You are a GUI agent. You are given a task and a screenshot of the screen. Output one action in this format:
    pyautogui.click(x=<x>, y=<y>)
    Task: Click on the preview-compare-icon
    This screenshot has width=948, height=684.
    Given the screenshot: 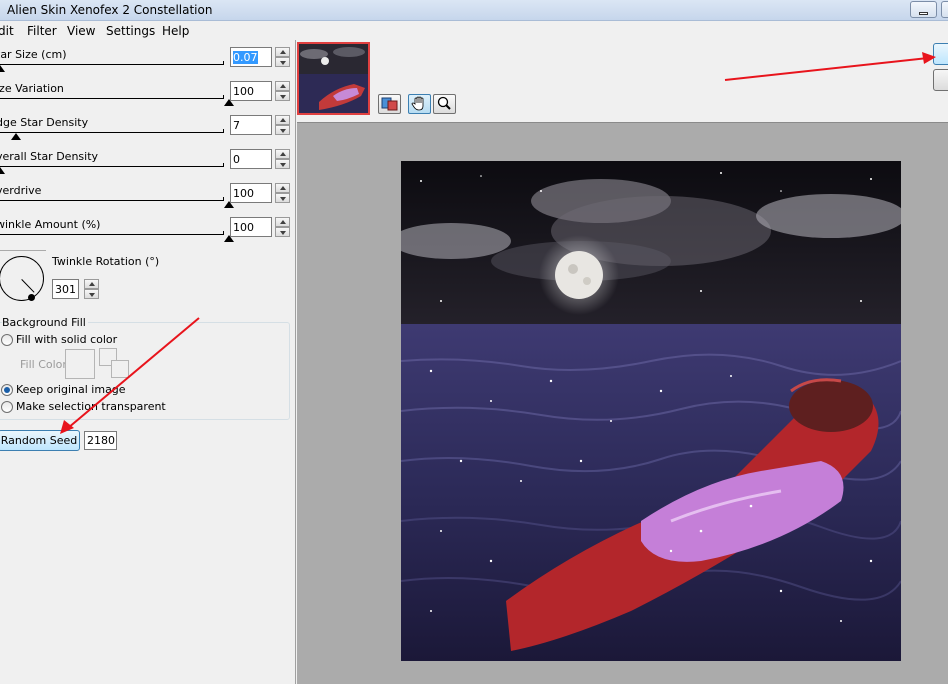 What is the action you would take?
    pyautogui.click(x=389, y=104)
    